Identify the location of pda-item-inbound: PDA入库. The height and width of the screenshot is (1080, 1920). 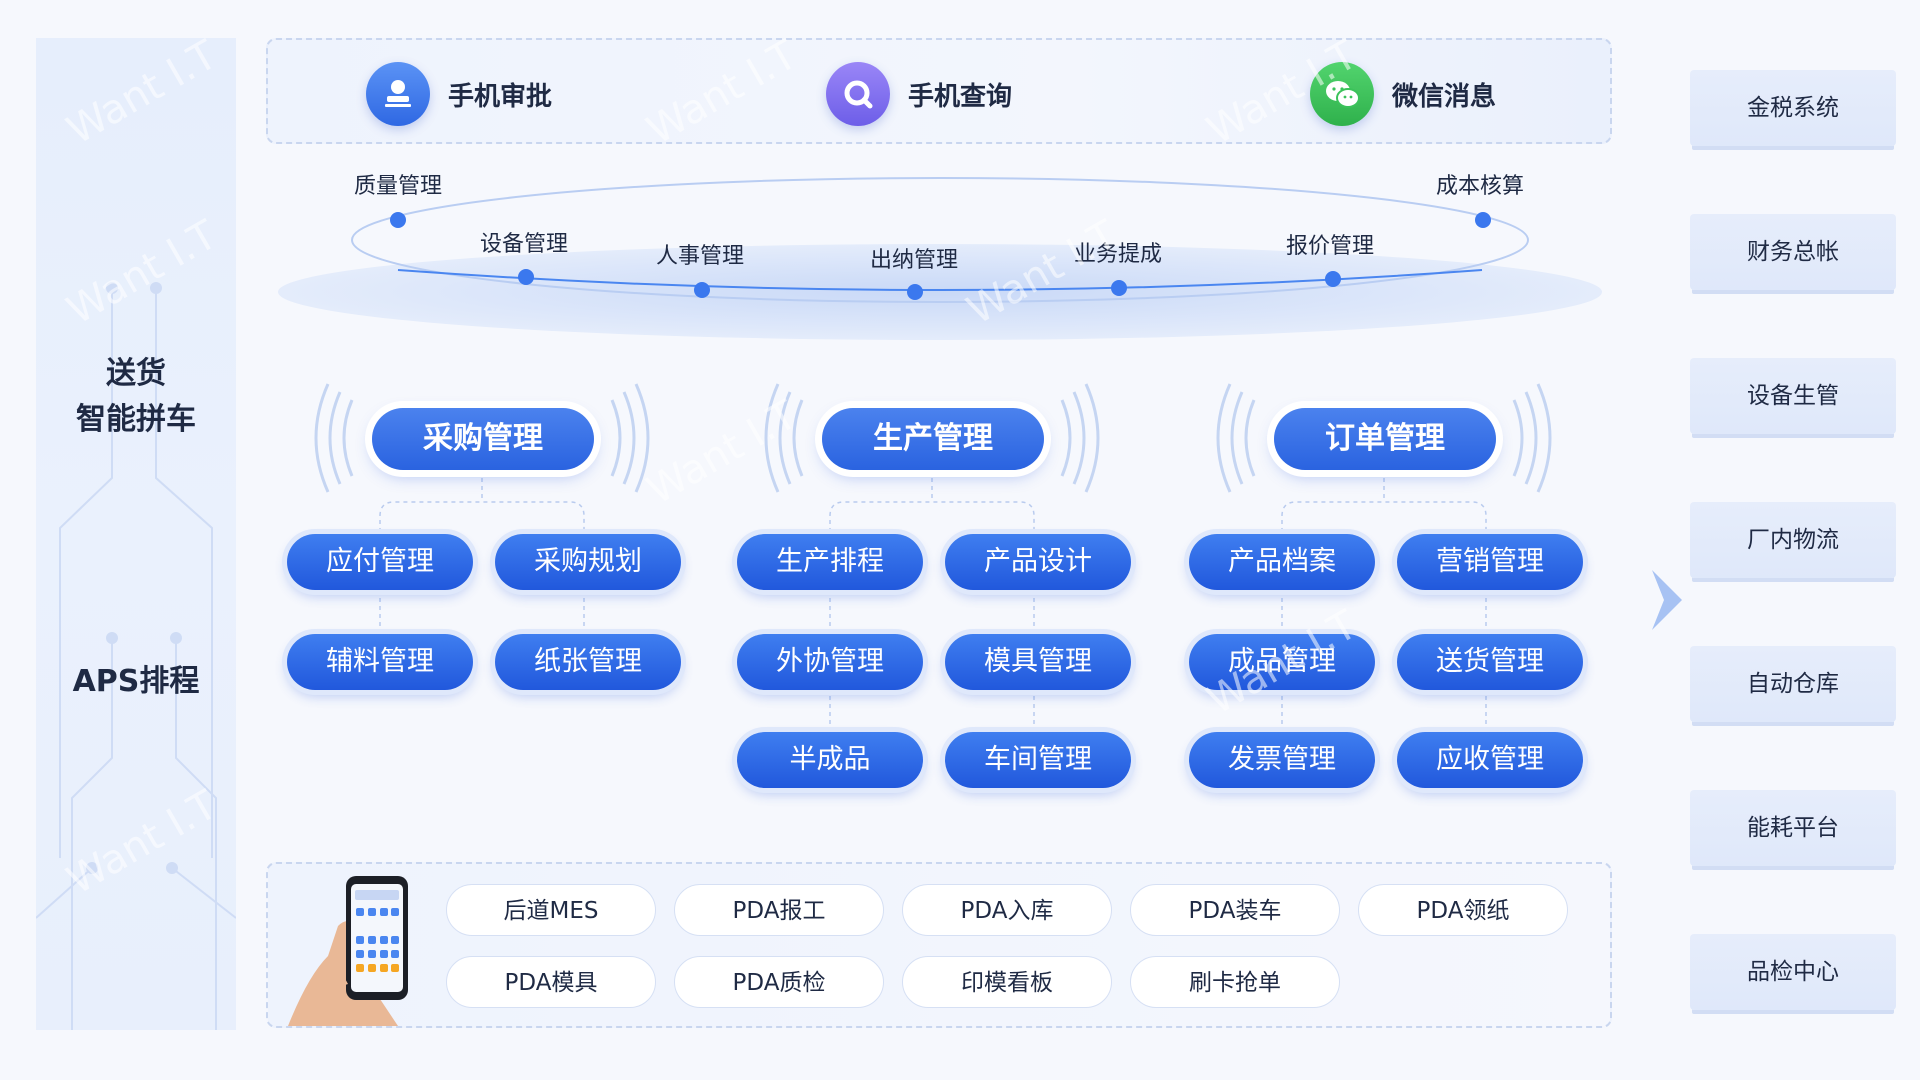
(1007, 910).